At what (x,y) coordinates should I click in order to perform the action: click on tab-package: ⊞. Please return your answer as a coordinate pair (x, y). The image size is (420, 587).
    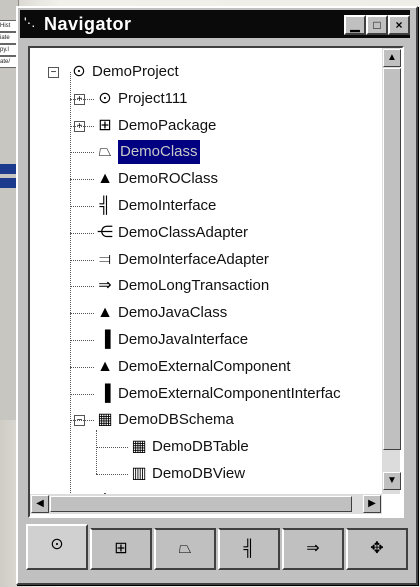
    Looking at the image, I should click on (121, 549).